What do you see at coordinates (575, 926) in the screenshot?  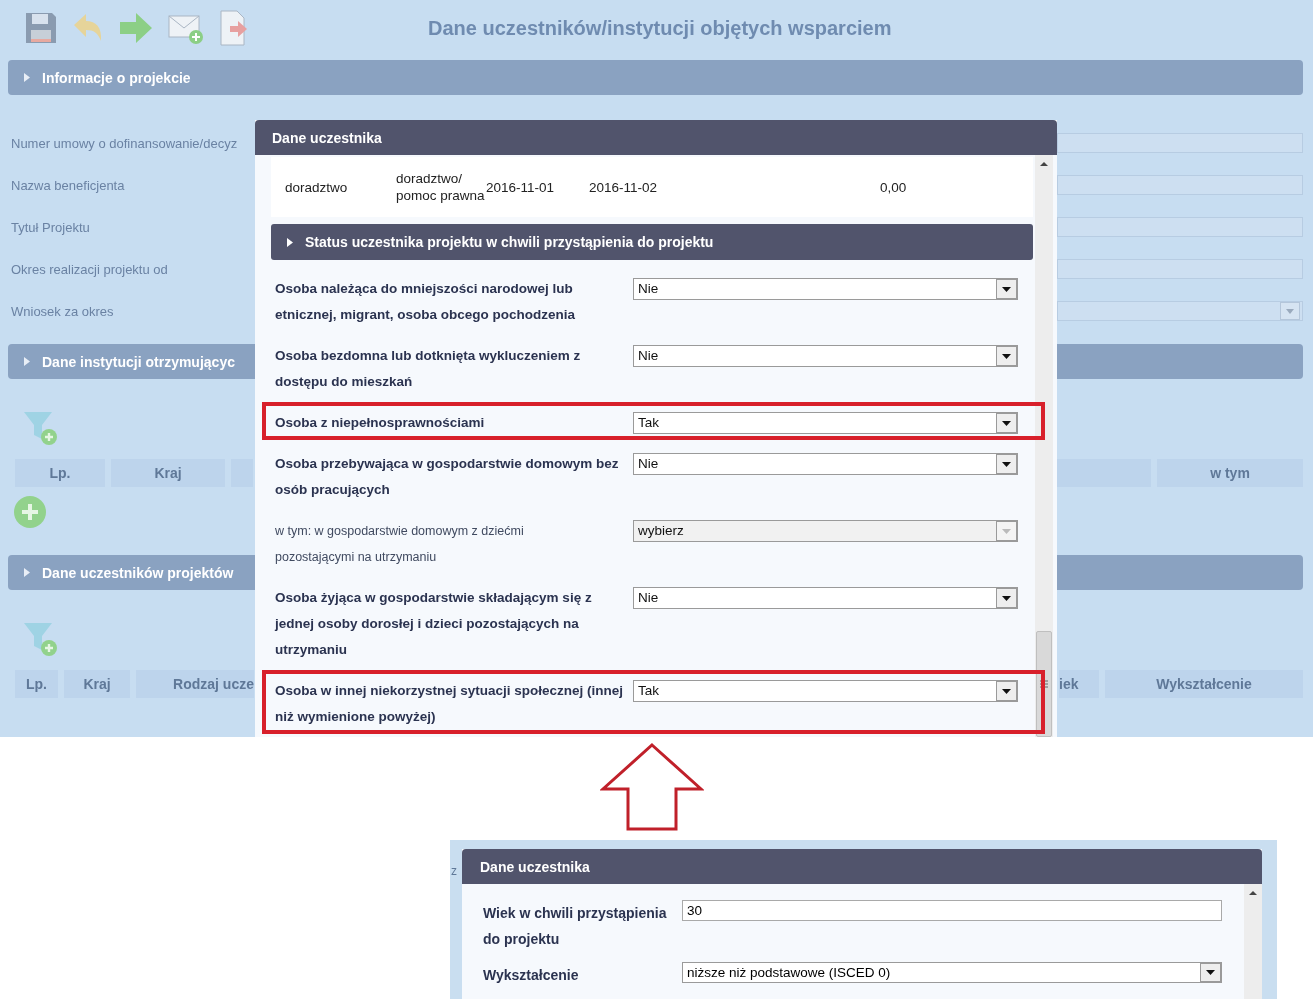 I see `field-label: Wiek w chwili przystąpienia do projektu` at bounding box center [575, 926].